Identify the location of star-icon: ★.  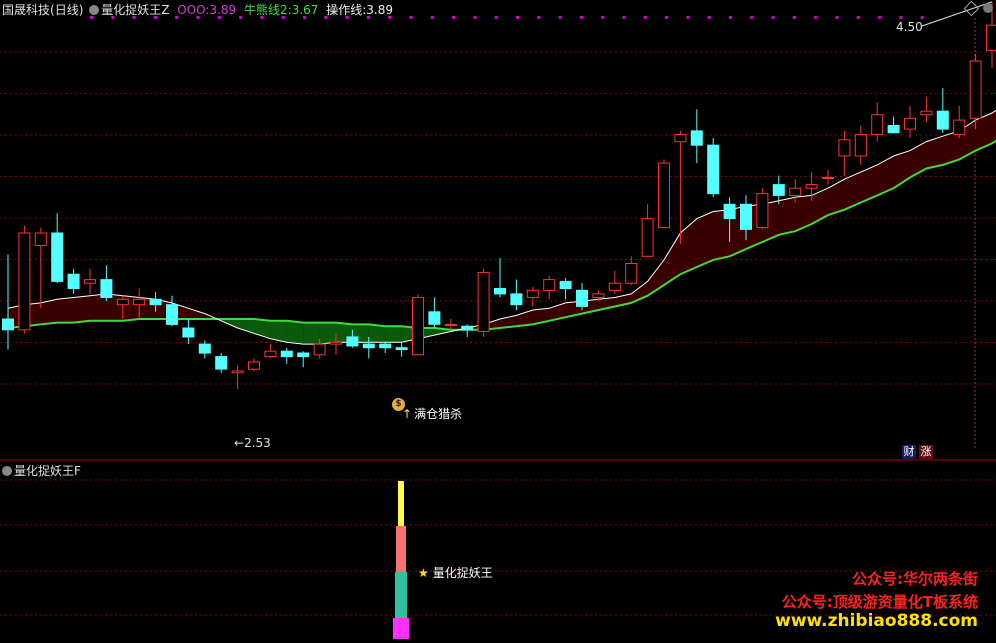
(423, 573).